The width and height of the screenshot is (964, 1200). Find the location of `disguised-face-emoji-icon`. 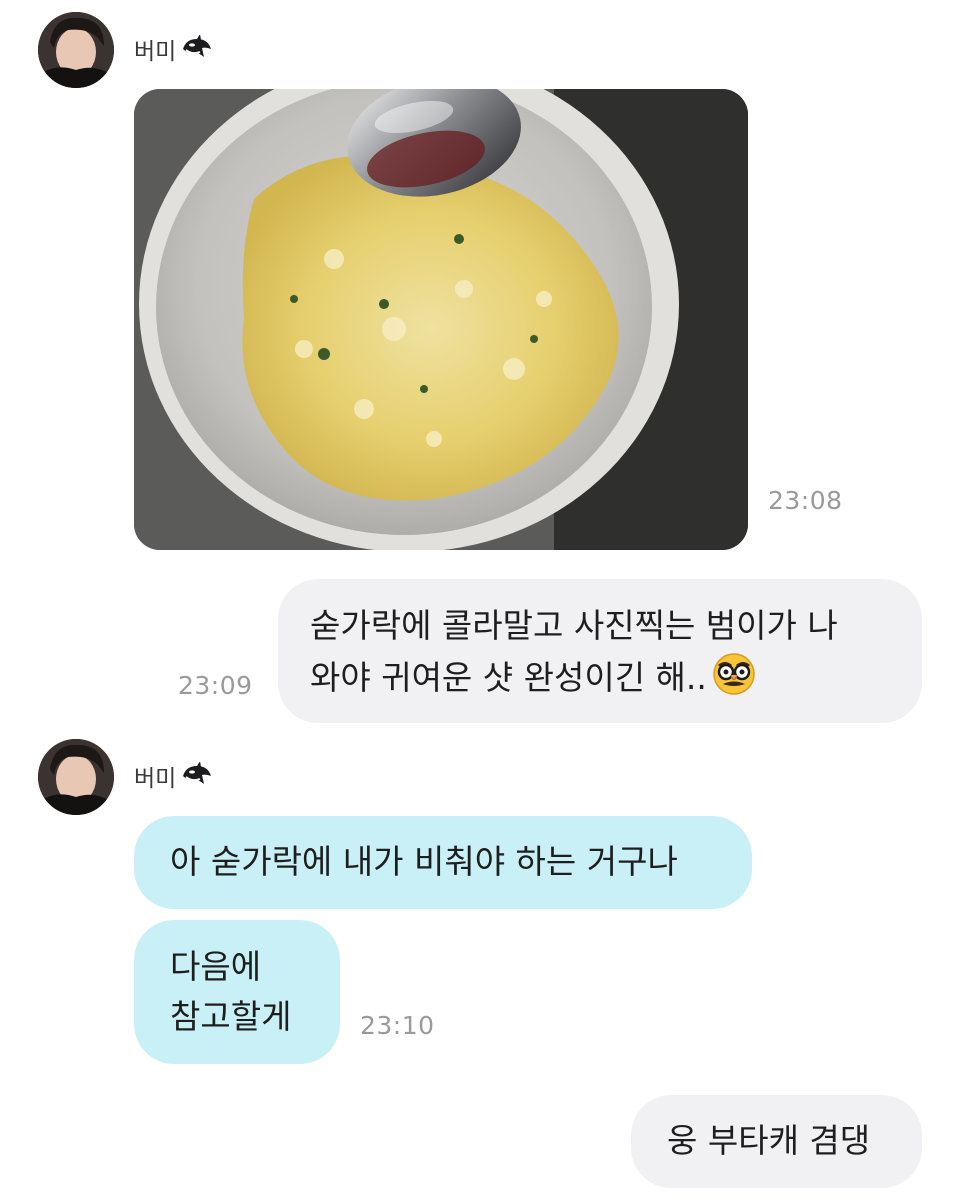

disguised-face-emoji-icon is located at coordinates (734, 674).